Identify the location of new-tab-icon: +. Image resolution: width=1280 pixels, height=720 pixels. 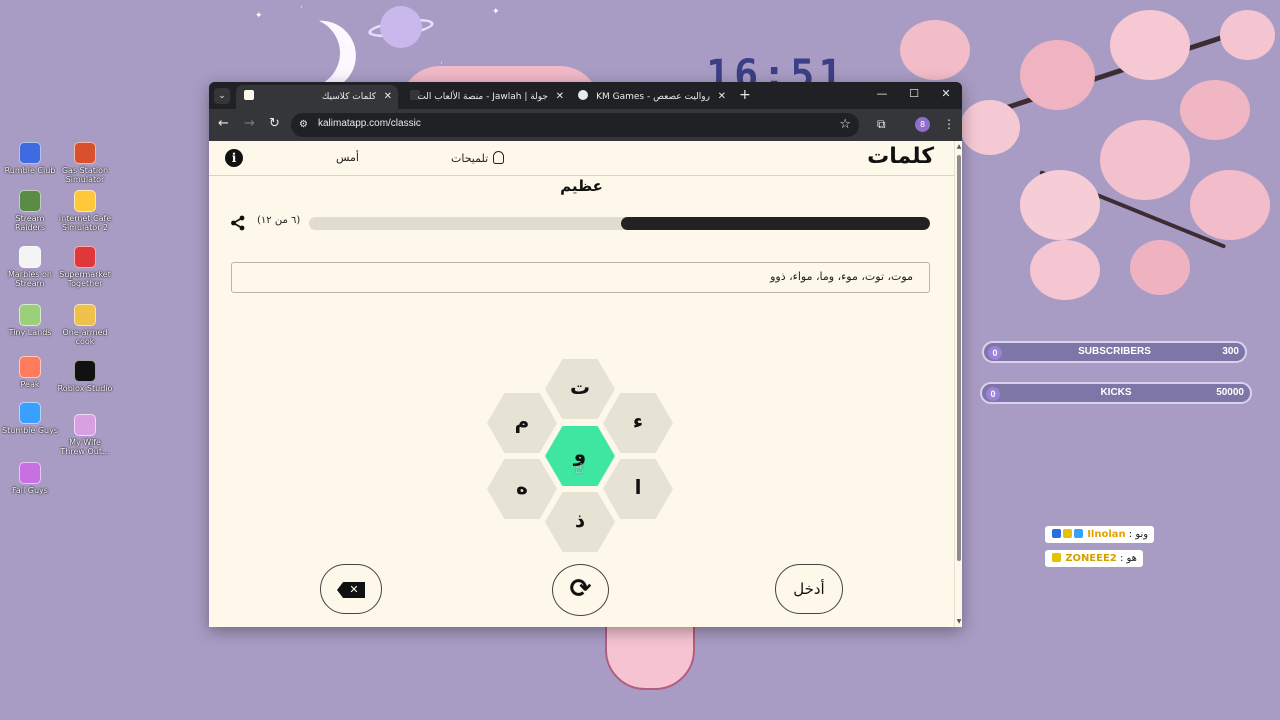
(745, 95).